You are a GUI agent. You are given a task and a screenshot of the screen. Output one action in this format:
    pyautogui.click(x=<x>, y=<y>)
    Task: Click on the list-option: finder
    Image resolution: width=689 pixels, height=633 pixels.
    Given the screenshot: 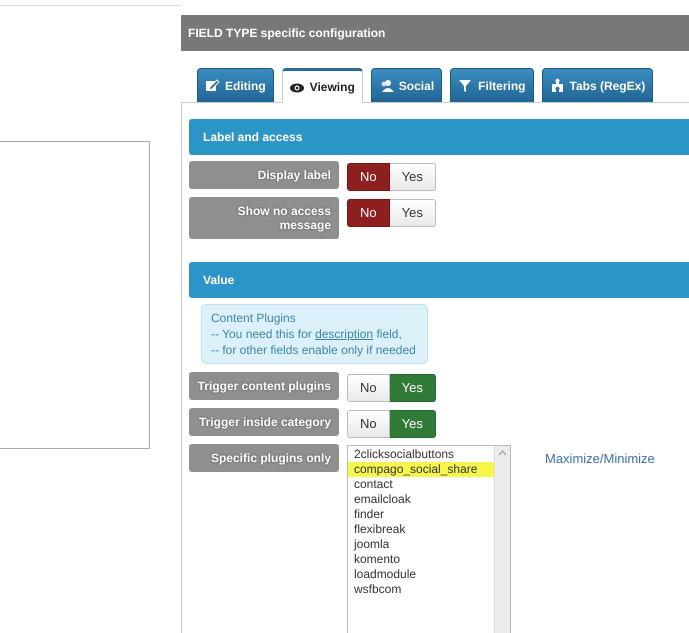 What is the action you would take?
    pyautogui.click(x=421, y=514)
    